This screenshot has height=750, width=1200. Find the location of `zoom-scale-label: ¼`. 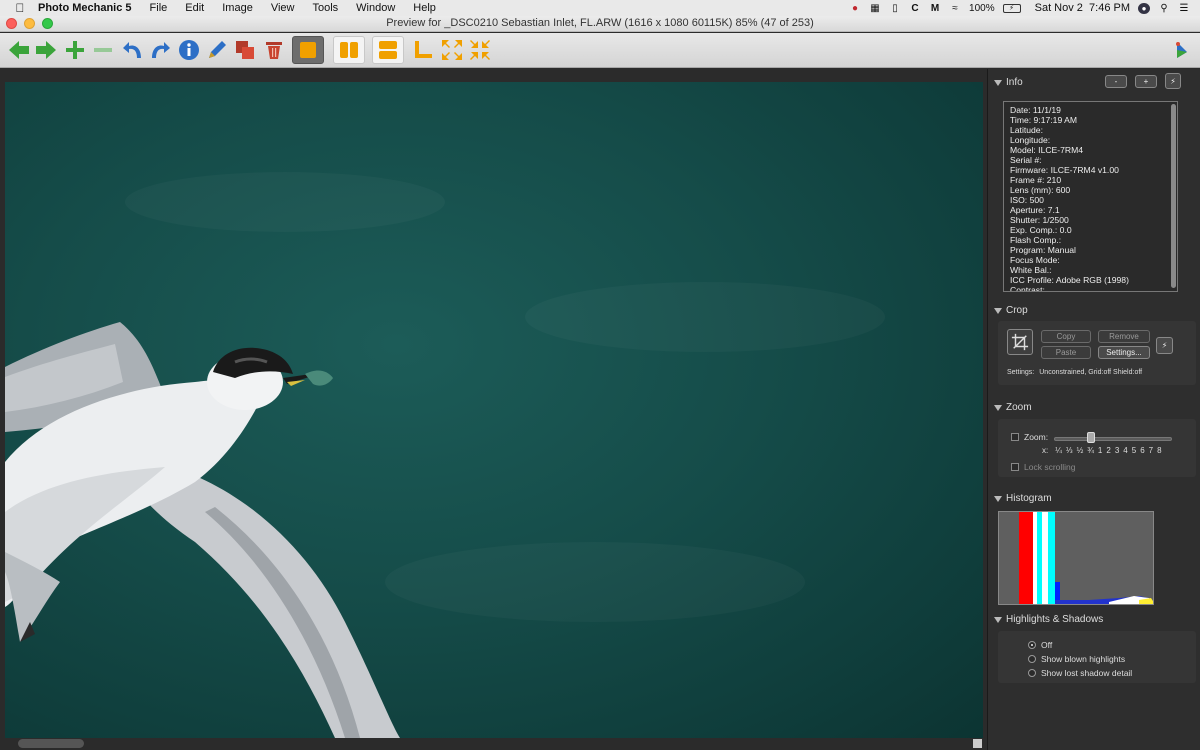

zoom-scale-label: ¼ is located at coordinates (1058, 450).